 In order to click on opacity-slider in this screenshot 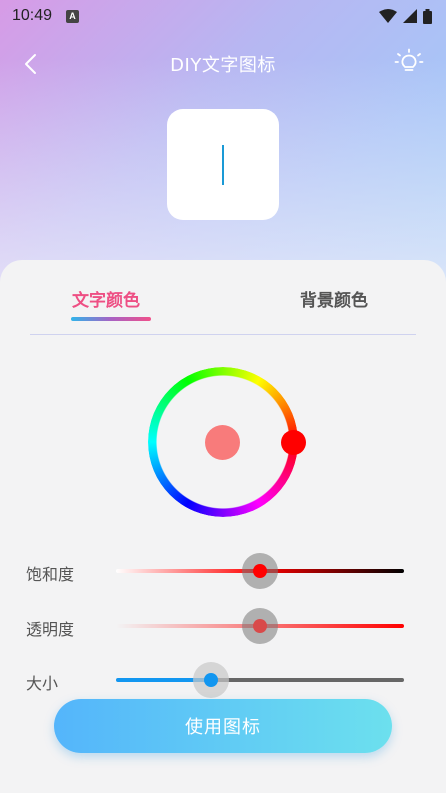, I will do `click(260, 626)`.